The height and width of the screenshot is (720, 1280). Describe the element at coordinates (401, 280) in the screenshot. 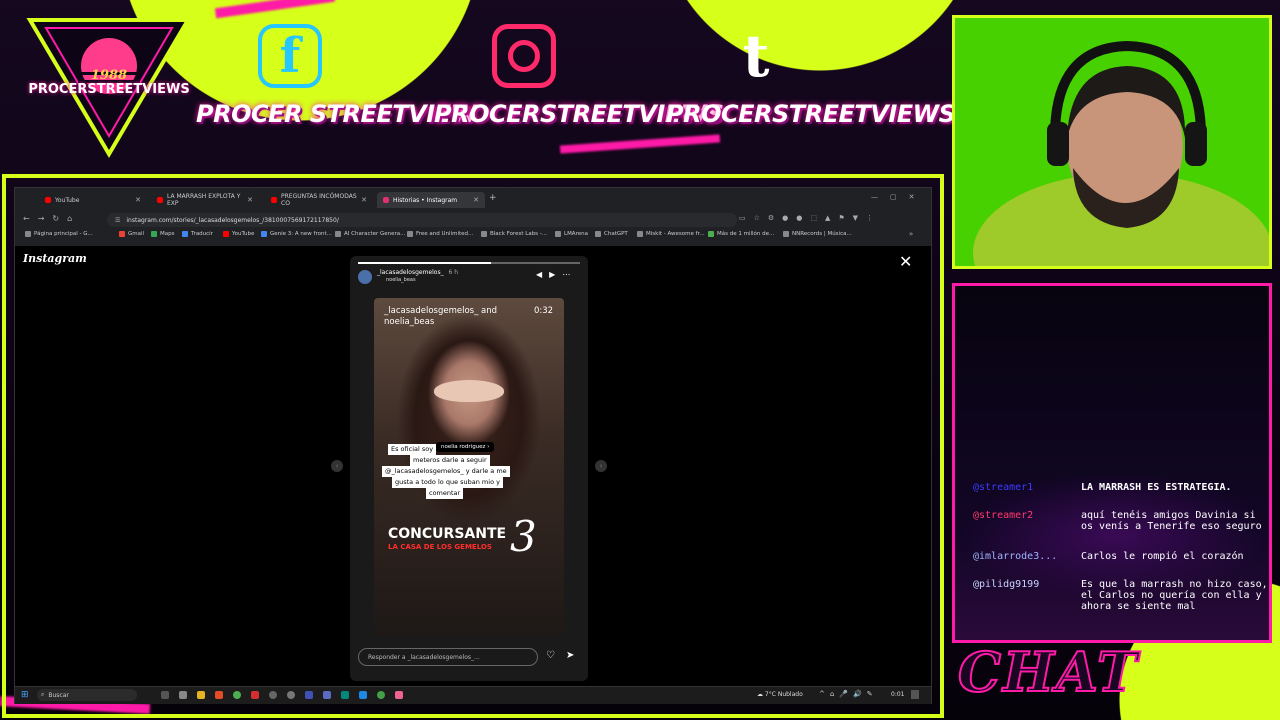

I see `story-sub-account: noelia_beas` at that location.